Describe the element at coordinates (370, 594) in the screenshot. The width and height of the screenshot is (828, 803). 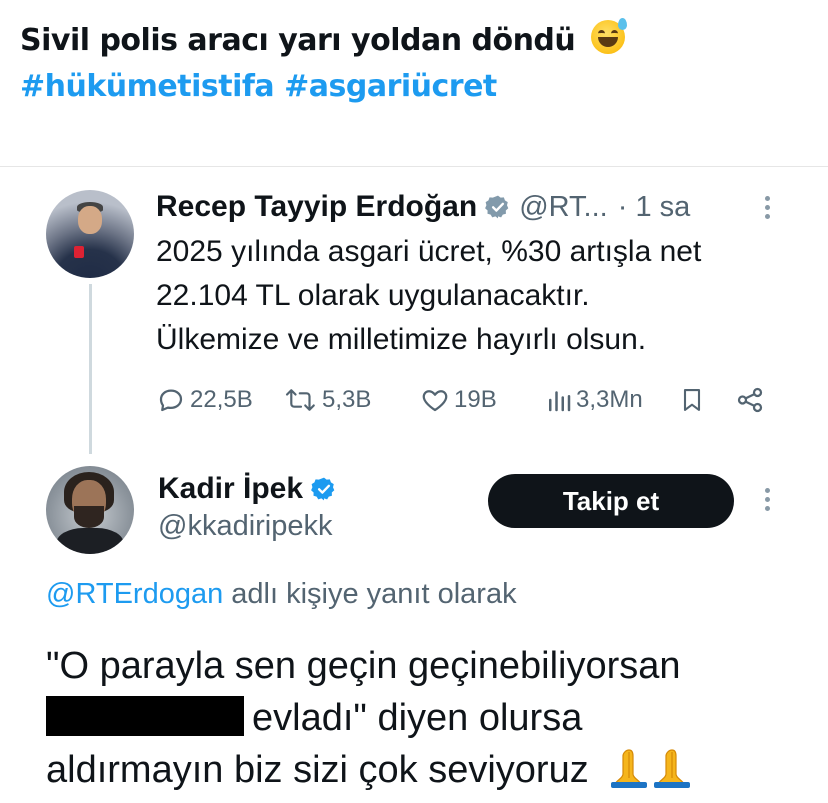
I see `reply-to-label: adlı kişiye yanıt olarak` at that location.